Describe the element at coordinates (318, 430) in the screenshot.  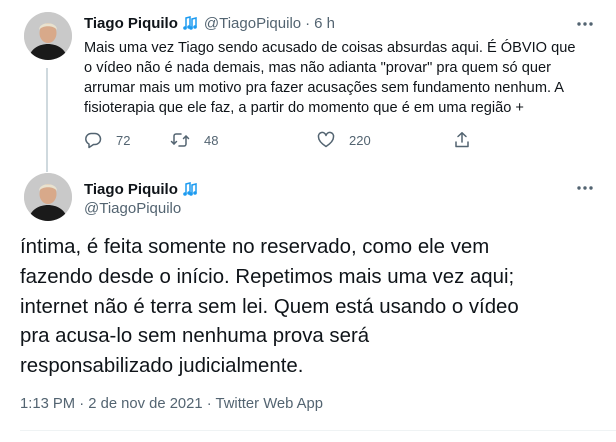
I see `divider` at that location.